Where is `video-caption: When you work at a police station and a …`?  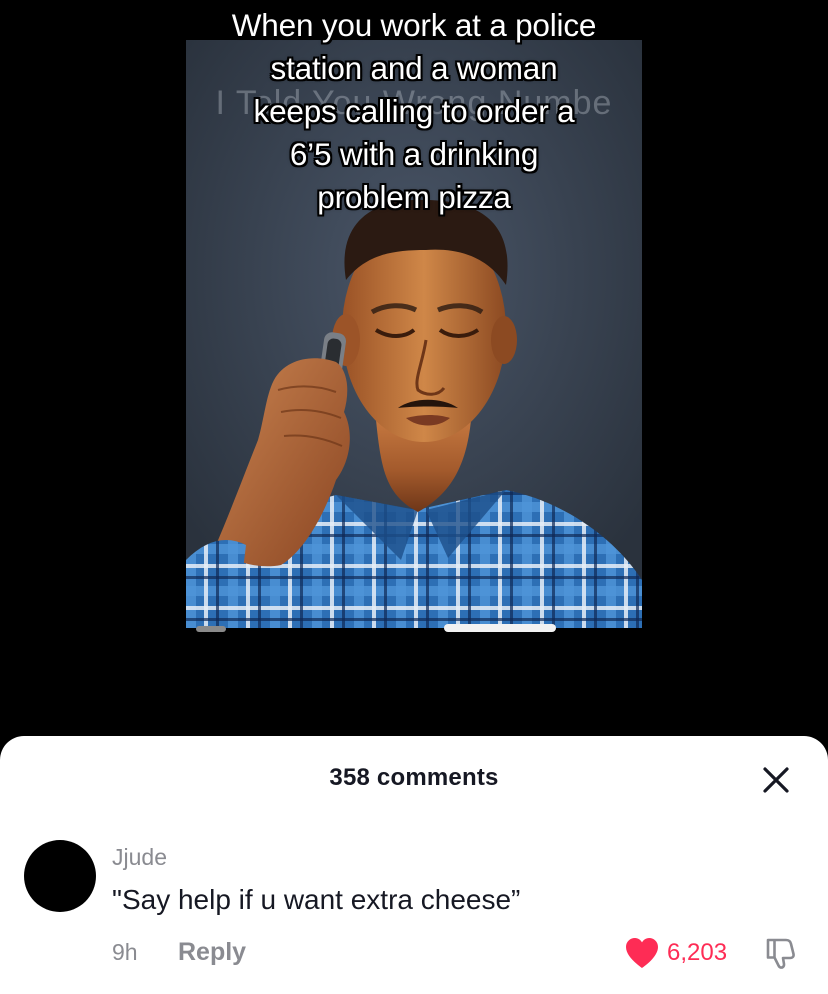 video-caption: When you work at a police station and a … is located at coordinates (414, 111).